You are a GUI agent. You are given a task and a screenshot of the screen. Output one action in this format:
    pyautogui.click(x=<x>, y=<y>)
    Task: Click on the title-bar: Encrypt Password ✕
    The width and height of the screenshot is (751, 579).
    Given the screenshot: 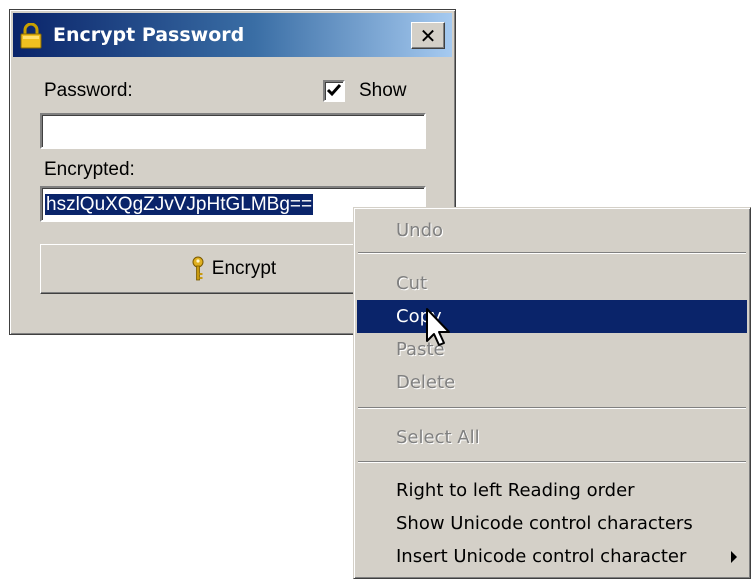 What is the action you would take?
    pyautogui.click(x=232, y=35)
    